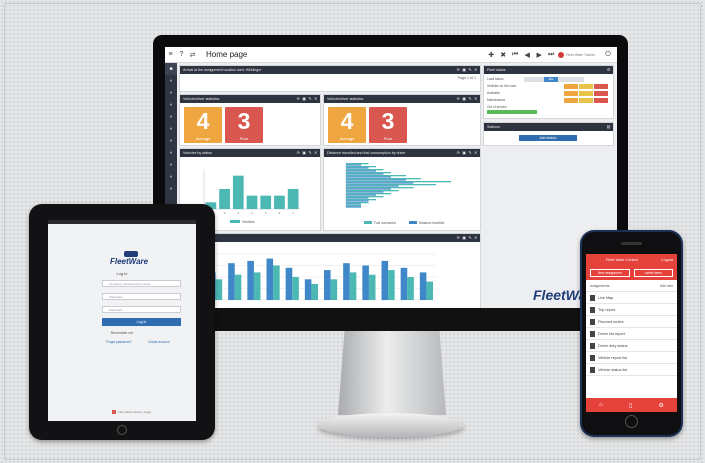 The height and width of the screenshot is (463, 705). I want to click on phone-icon: ▯, so click(630, 405).